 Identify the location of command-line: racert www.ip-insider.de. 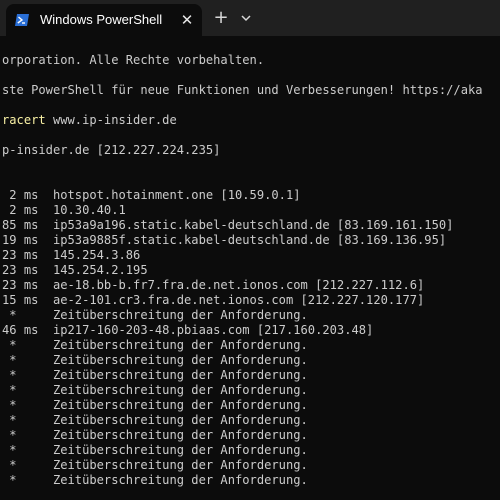
(89, 120).